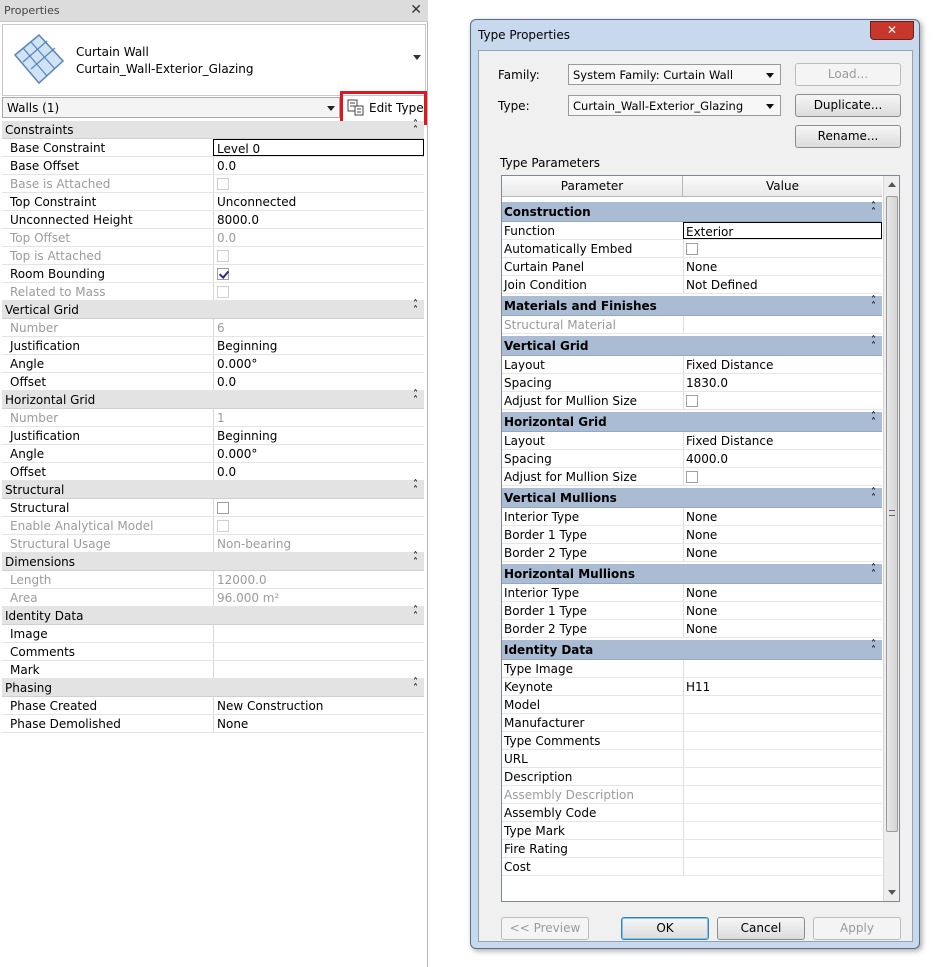  I want to click on cancel-button: Cancel, so click(761, 928).